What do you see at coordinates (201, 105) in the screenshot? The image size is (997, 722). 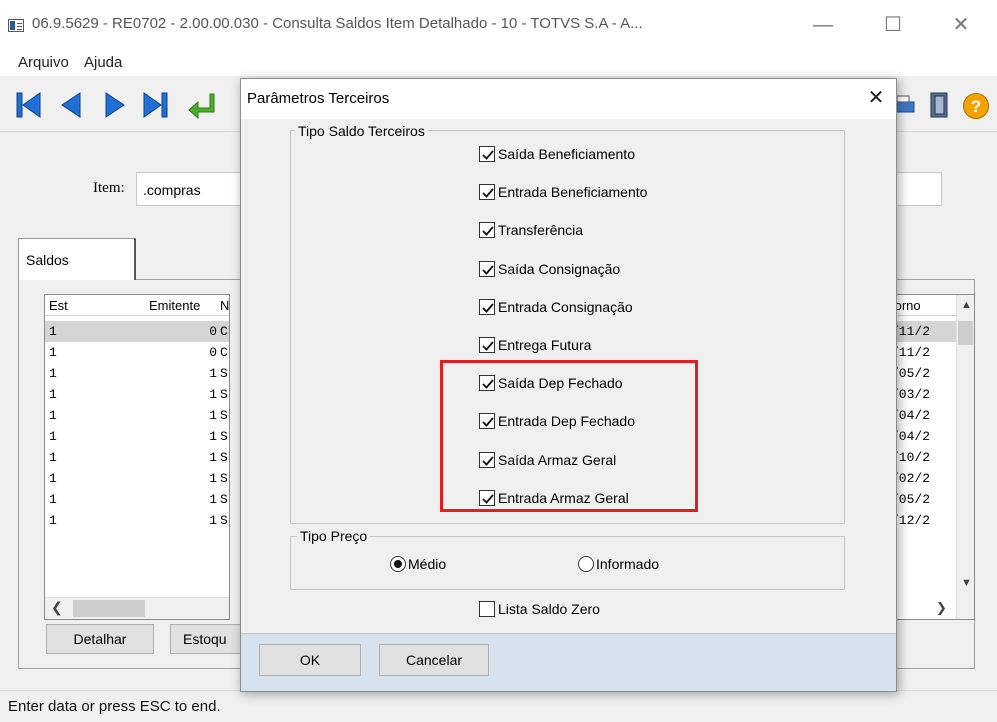 I see `enter-arrow-icon` at bounding box center [201, 105].